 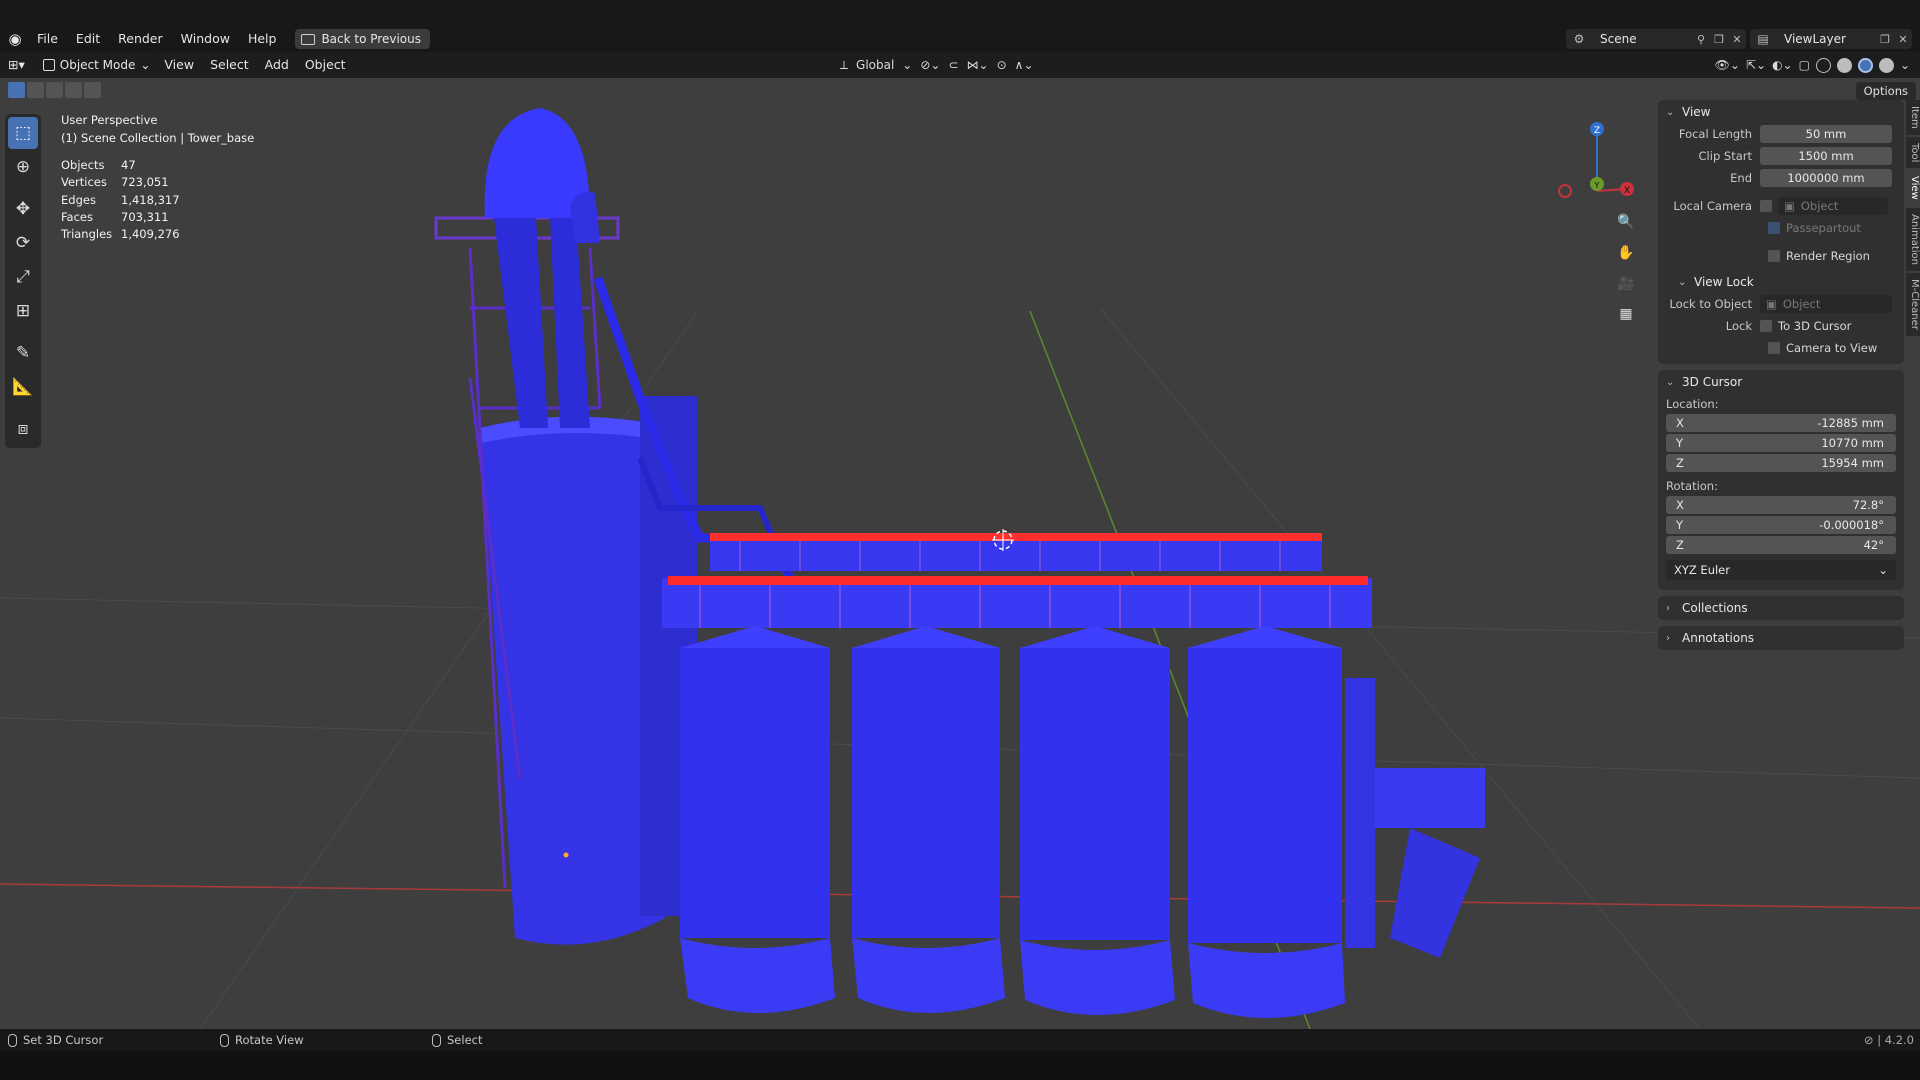 What do you see at coordinates (23, 353) in the screenshot?
I see `annotate-tool-icon: ✎` at bounding box center [23, 353].